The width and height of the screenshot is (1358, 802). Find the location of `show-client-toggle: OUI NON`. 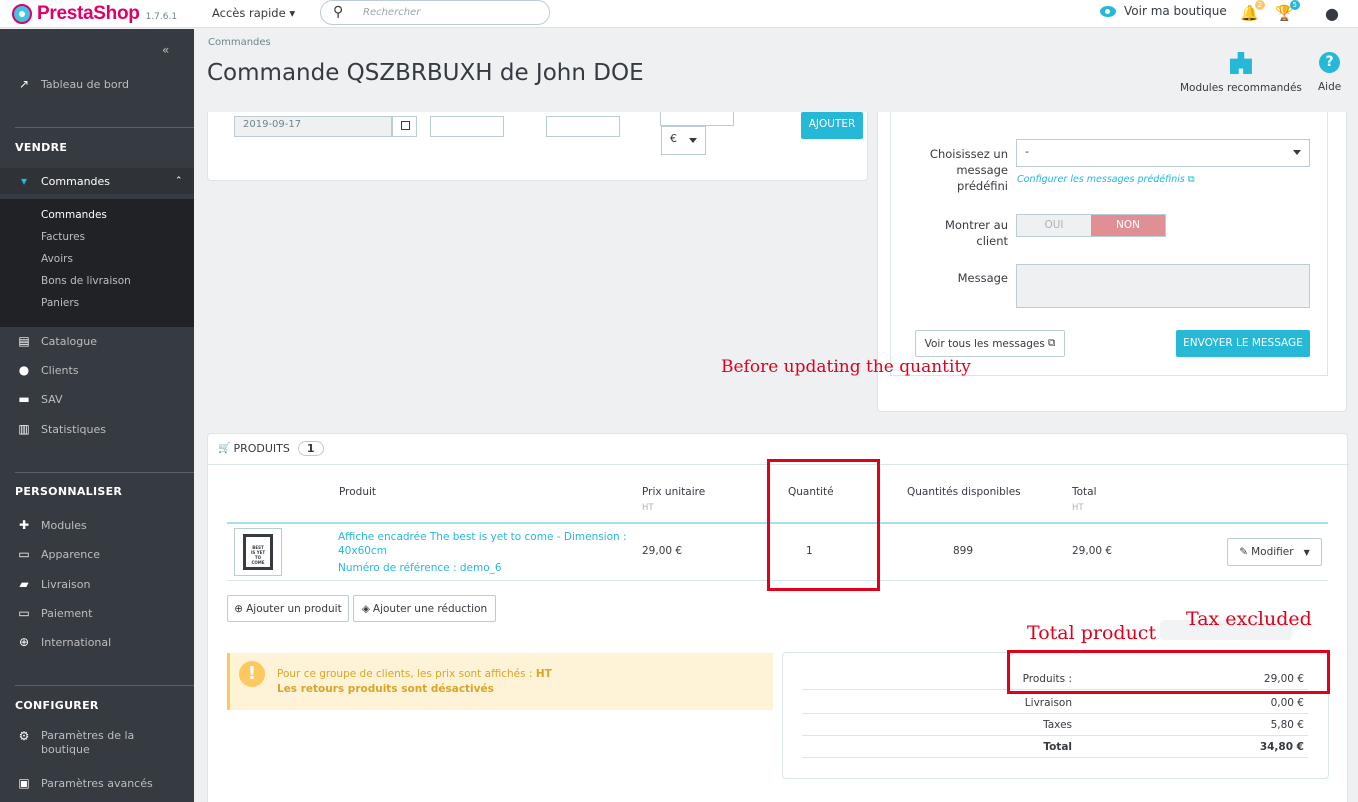

show-client-toggle: OUI NON is located at coordinates (1091, 225).